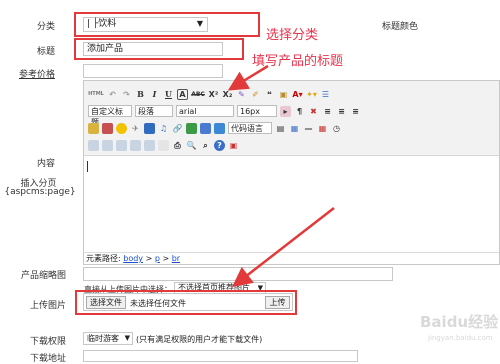 This screenshot has width=500, height=364. I want to click on arrow-to-upload, so click(283, 247).